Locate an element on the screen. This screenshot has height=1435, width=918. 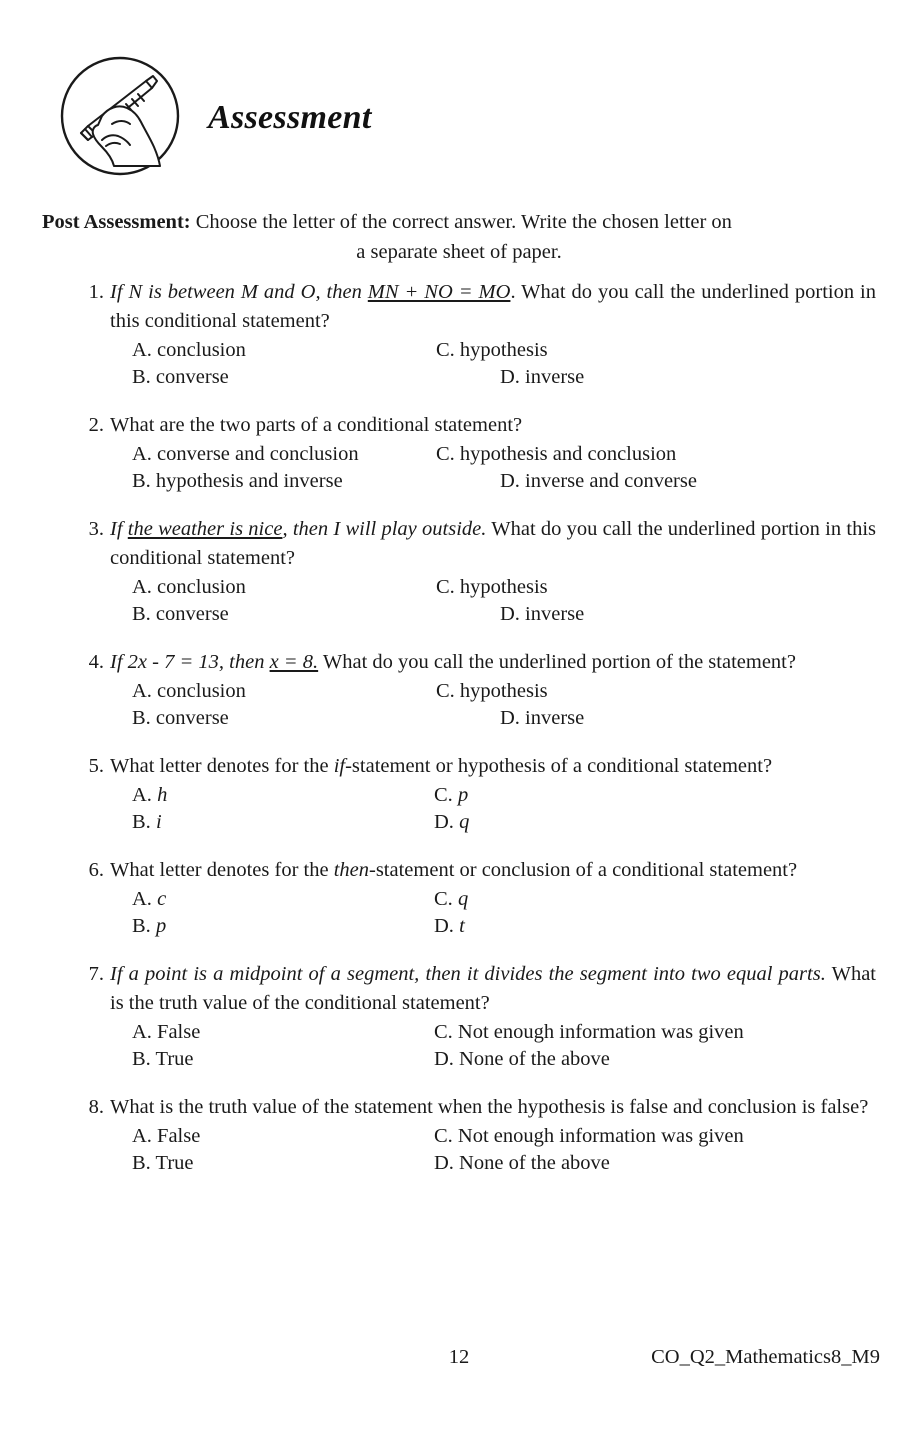
question-text-segment: if is located at coordinates (339, 766).